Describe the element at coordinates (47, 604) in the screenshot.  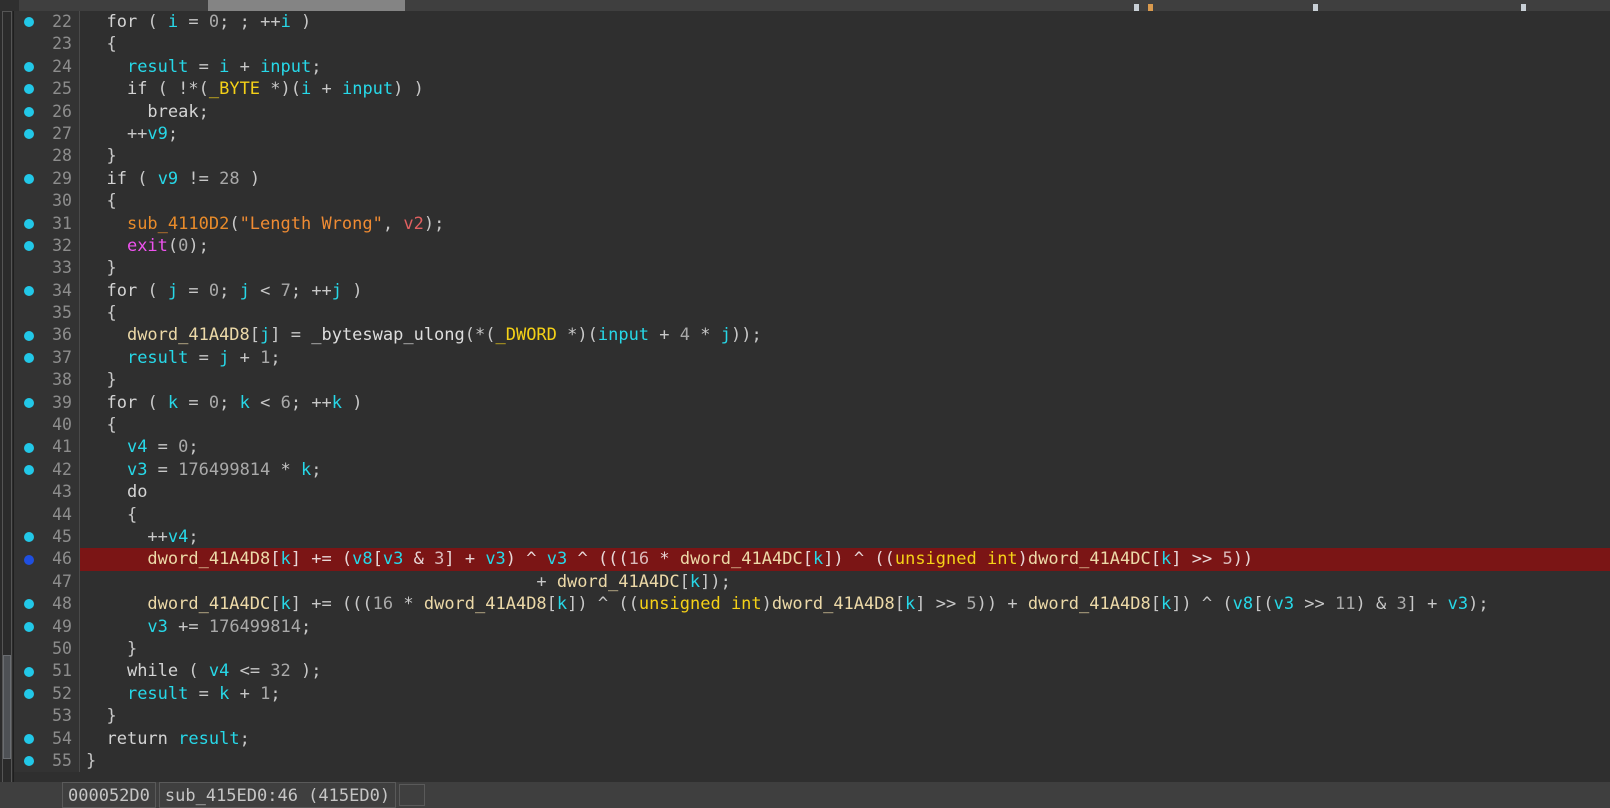
I see `line-gutter: 48` at that location.